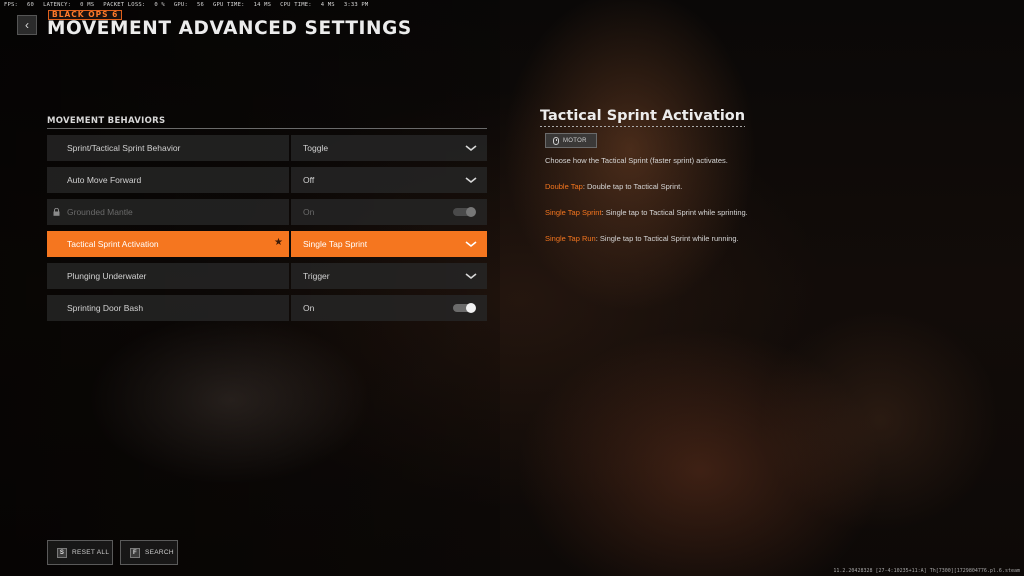 This screenshot has height=576, width=1024. I want to click on detail-title: Tactical Sprint Activation, so click(643, 116).